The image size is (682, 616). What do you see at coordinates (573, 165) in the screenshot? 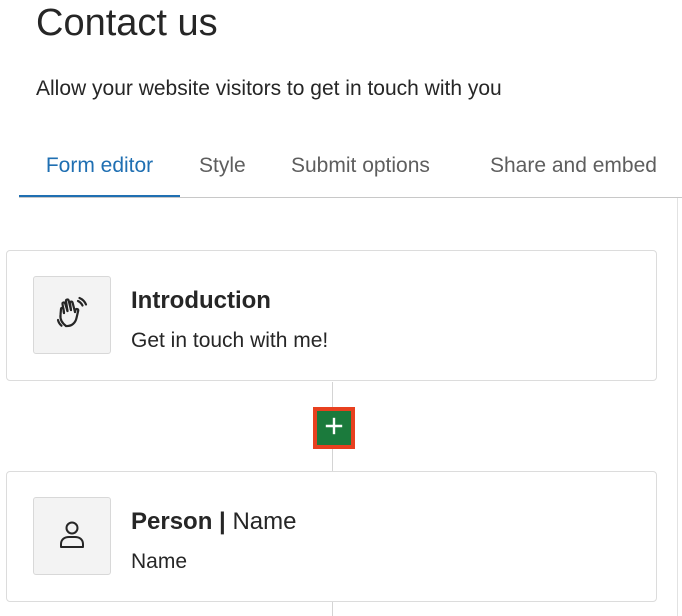
I see `tab-label: Share and embed` at bounding box center [573, 165].